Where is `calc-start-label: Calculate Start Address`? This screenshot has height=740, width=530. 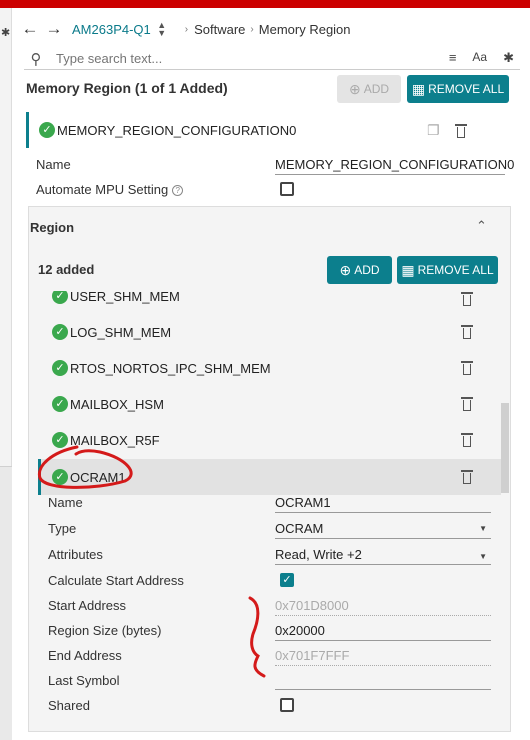
calc-start-label: Calculate Start Address is located at coordinates (116, 580).